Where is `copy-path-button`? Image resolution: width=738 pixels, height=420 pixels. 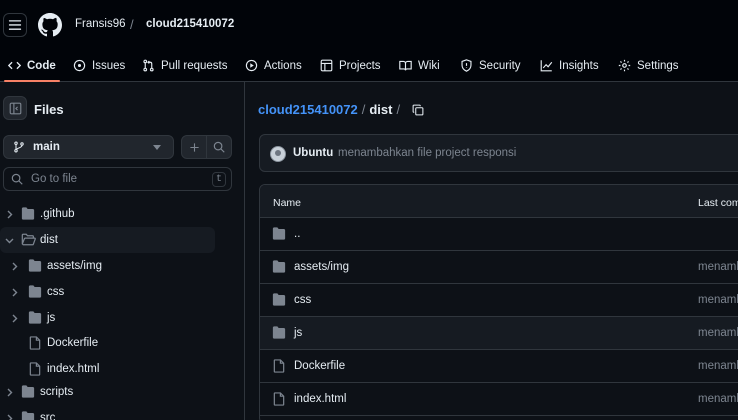
copy-path-button is located at coordinates (418, 110).